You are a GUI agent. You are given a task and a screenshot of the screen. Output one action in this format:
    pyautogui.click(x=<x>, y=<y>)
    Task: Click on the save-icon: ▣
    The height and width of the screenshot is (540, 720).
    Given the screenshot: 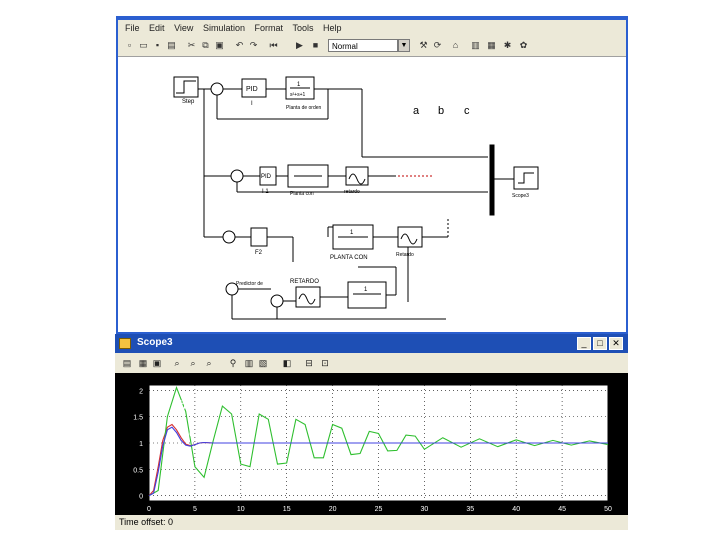 What is the action you would take?
    pyautogui.click(x=157, y=363)
    